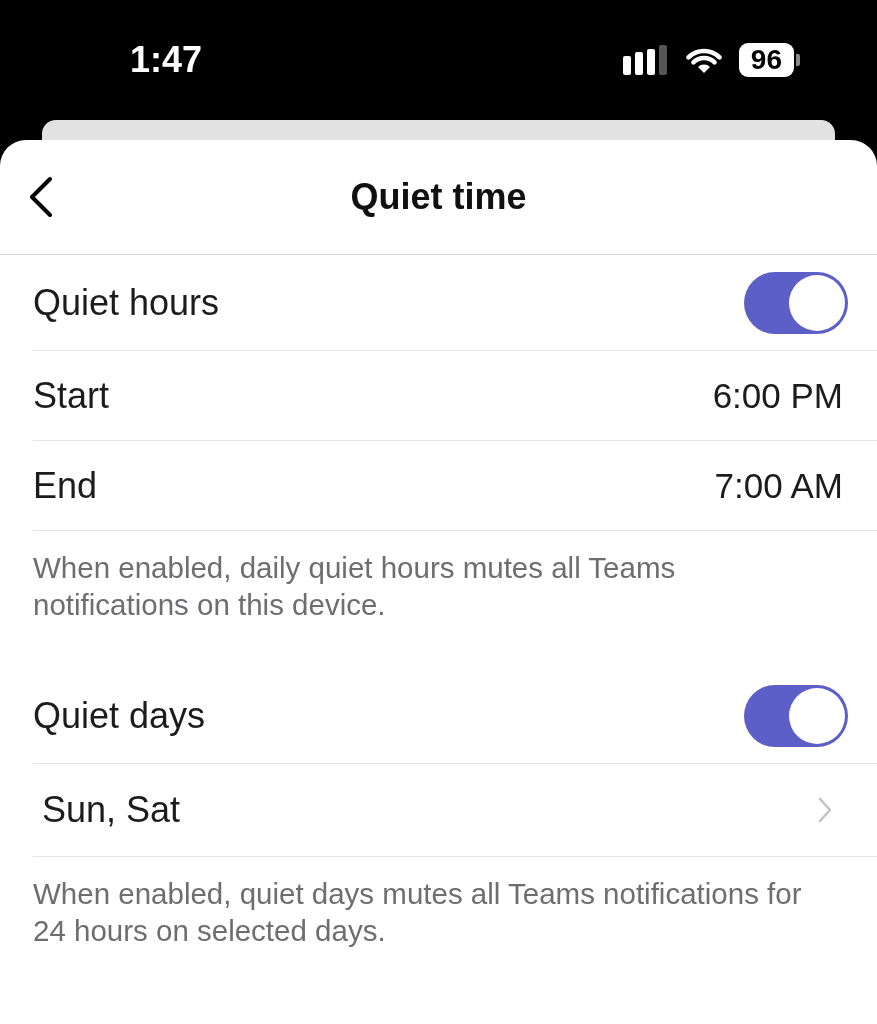 This screenshot has height=1024, width=877. I want to click on time-value: 7:00 AM, so click(778, 485).